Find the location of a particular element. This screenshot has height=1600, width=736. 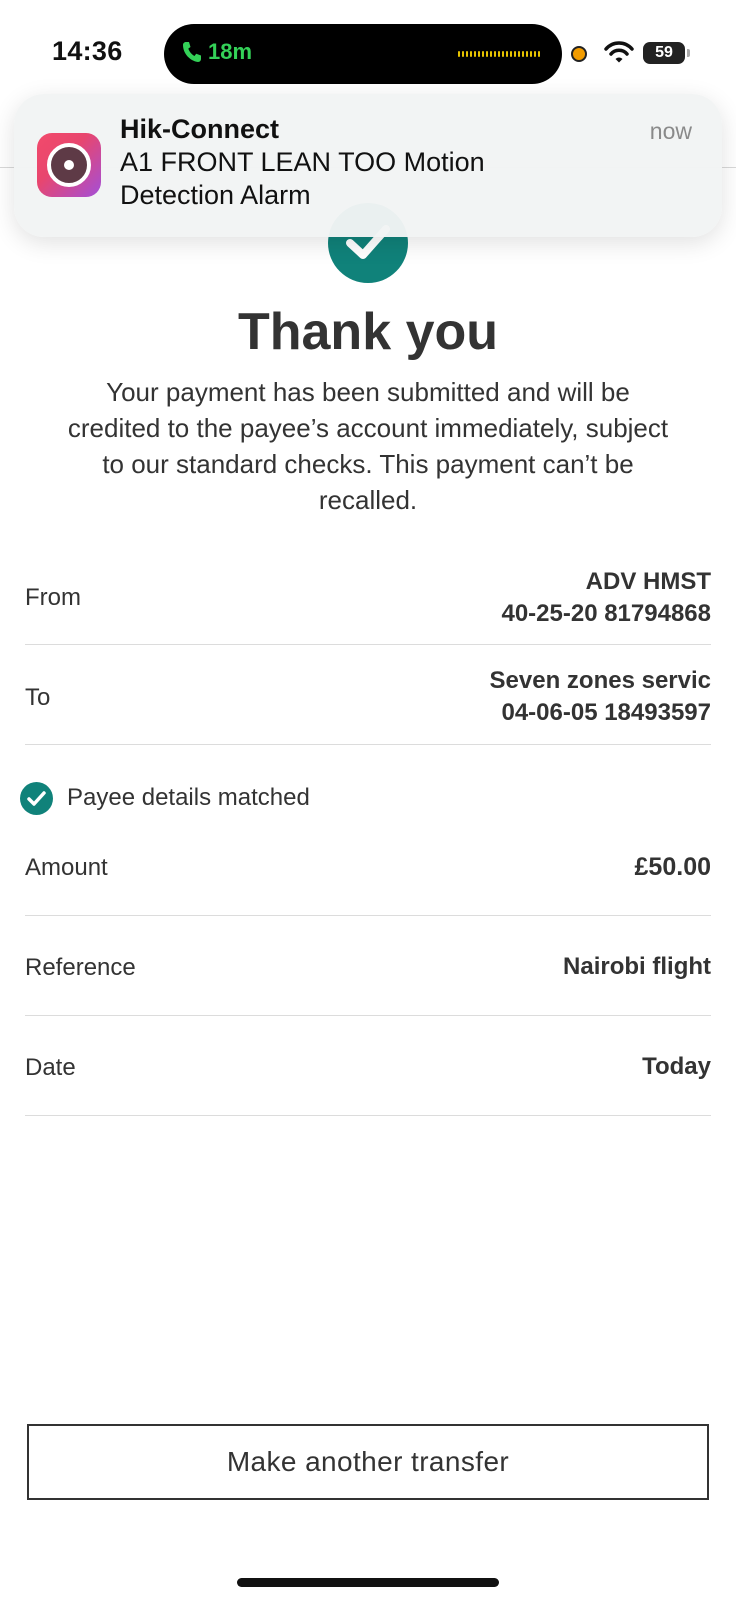

notification-time: now is located at coordinates (670, 131).